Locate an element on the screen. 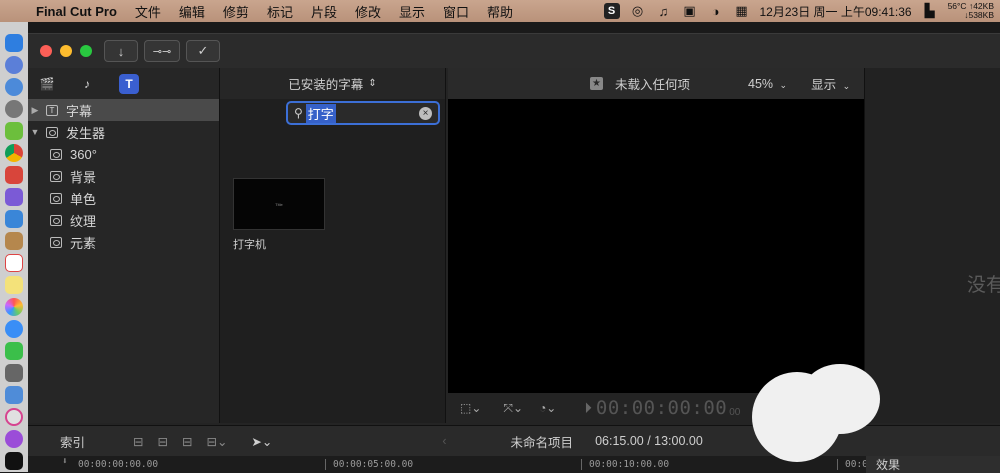  effects-browser-tab: 效果 is located at coordinates (933, 464).